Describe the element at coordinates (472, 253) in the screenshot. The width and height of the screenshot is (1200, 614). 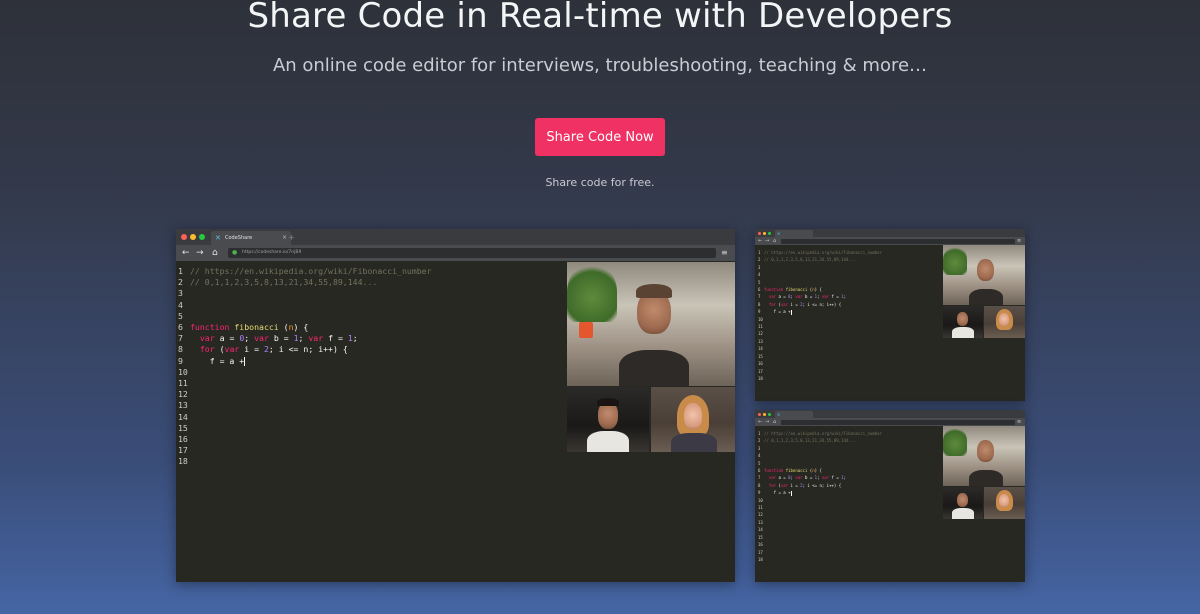
I see `address-bar: ● https://codeshare.io/7njB9` at that location.